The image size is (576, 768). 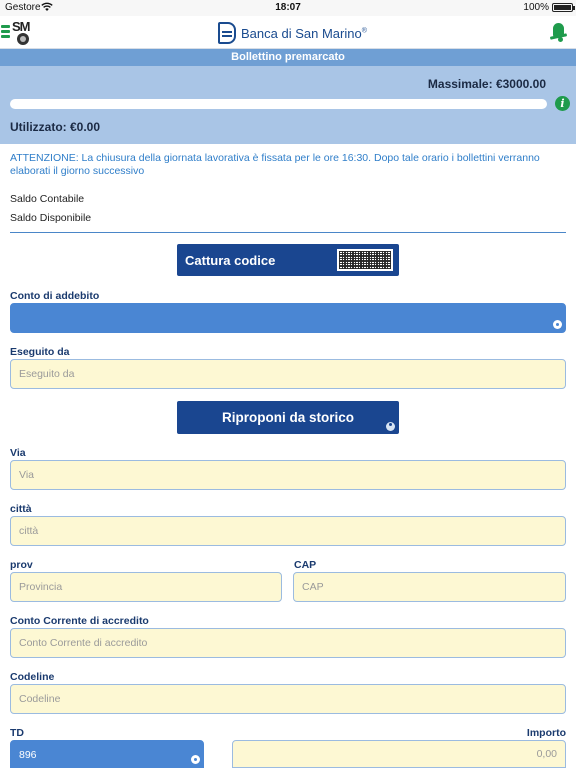 I want to click on sm-logo: SM, so click(x=24, y=33).